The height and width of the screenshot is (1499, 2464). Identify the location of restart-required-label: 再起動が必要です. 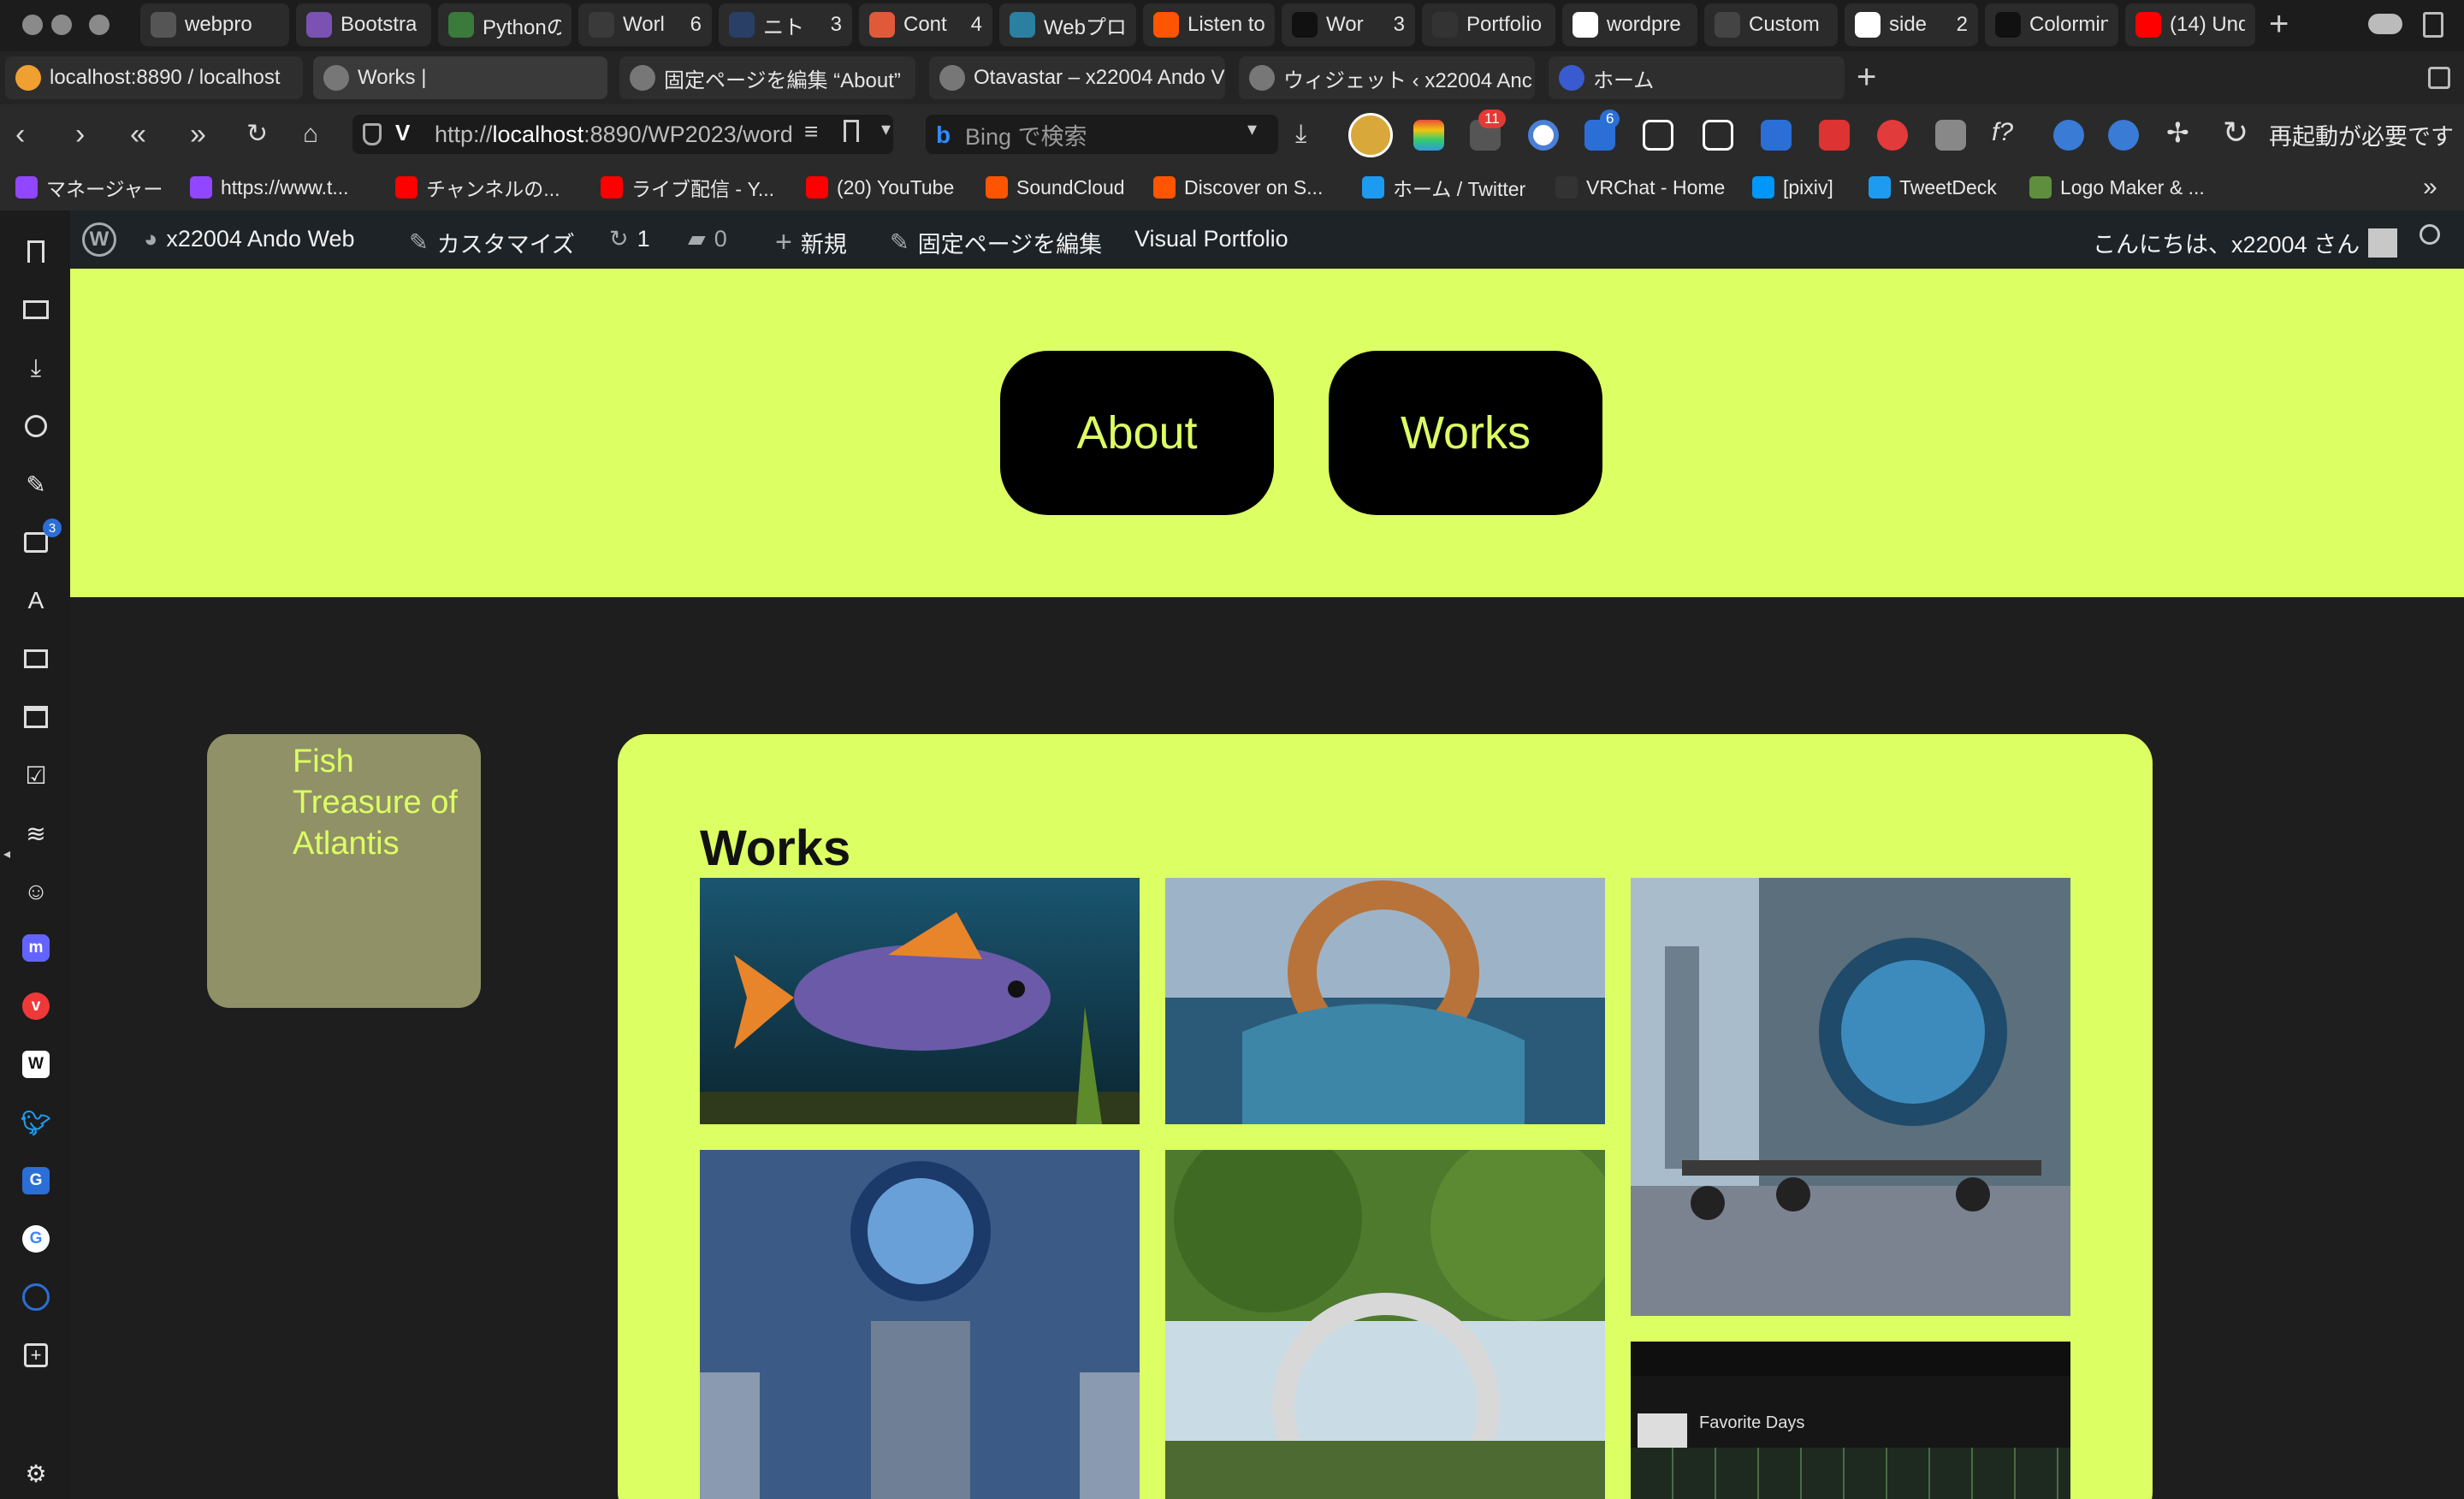
(2361, 134).